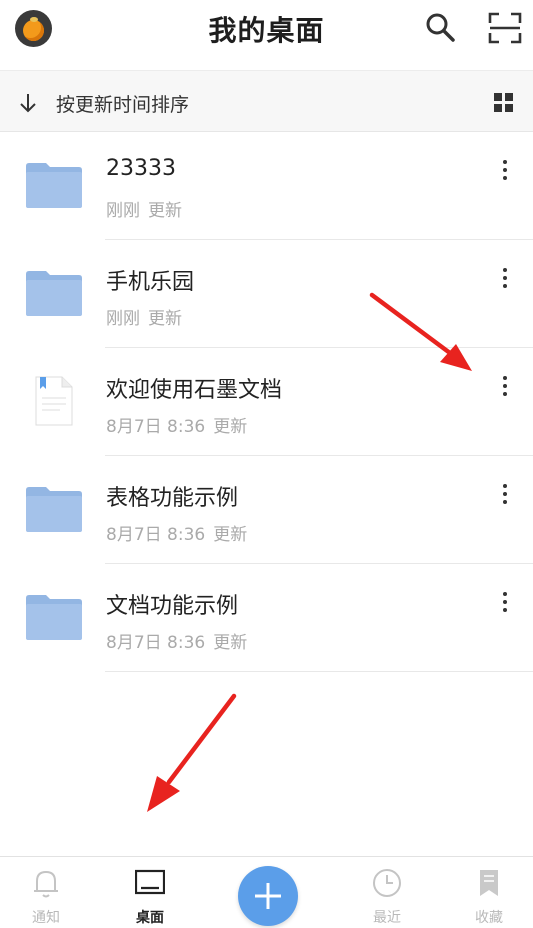 This screenshot has height=928, width=533. I want to click on search-icon, so click(440, 28).